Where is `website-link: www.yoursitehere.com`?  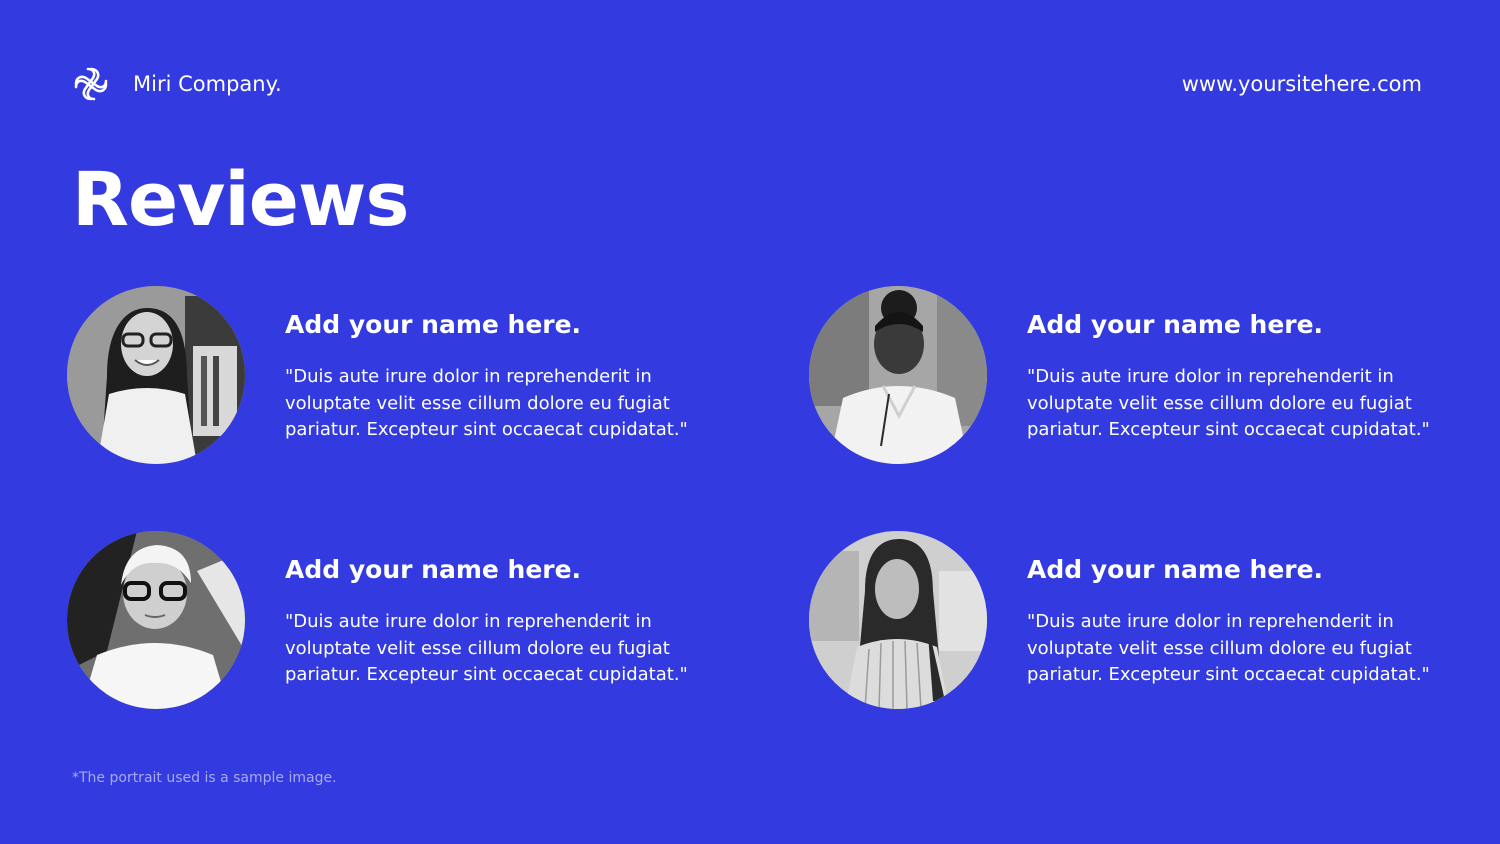 website-link: www.yoursitehere.com is located at coordinates (1302, 84).